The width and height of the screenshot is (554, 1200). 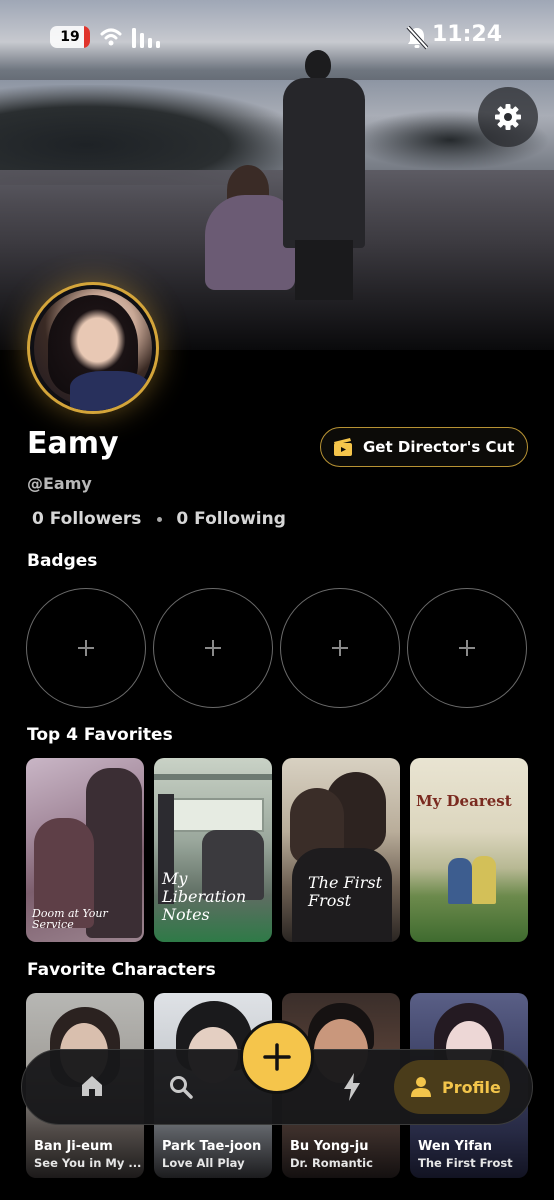 I want to click on favorite-title-1: Doom at Your Service, so click(x=70, y=919).